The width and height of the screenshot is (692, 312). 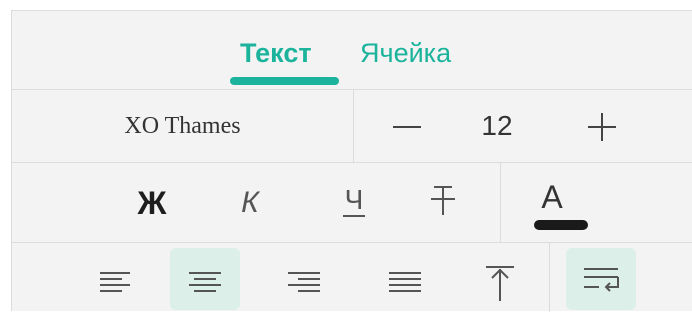 I want to click on align-justify-icon, so click(x=405, y=282).